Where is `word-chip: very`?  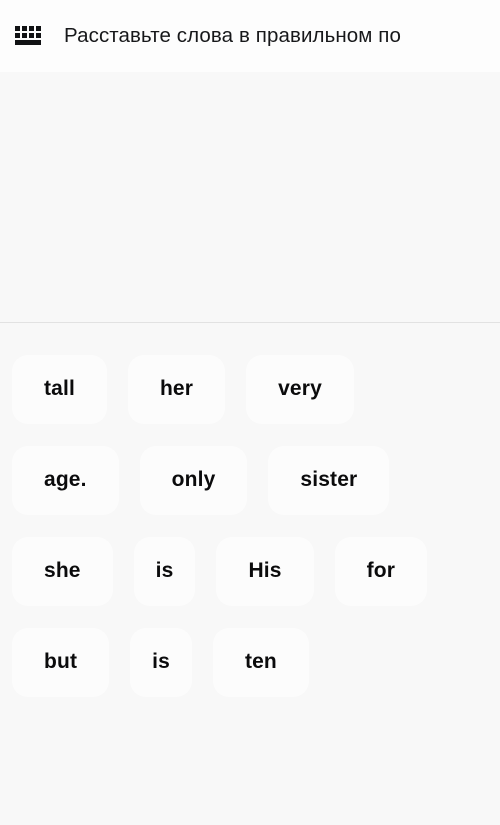
word-chip: very is located at coordinates (300, 389).